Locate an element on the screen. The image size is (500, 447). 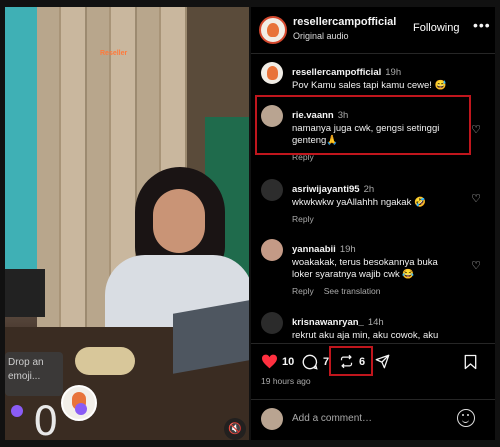
see-translation-link: See translation is located at coordinates (352, 291).